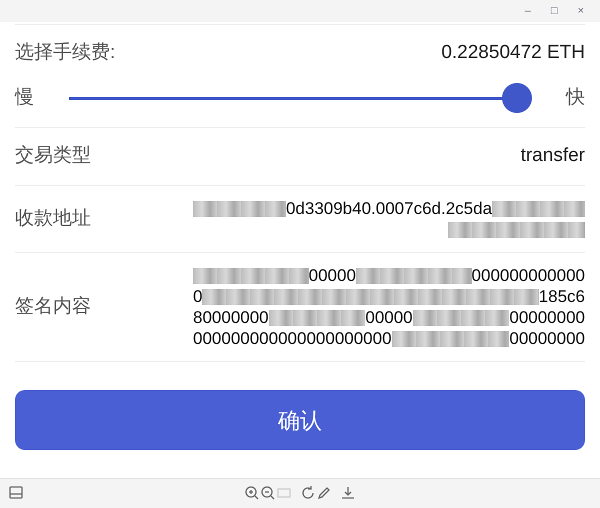 This screenshot has height=508, width=600. I want to click on confirm-button: 确认, so click(300, 420).